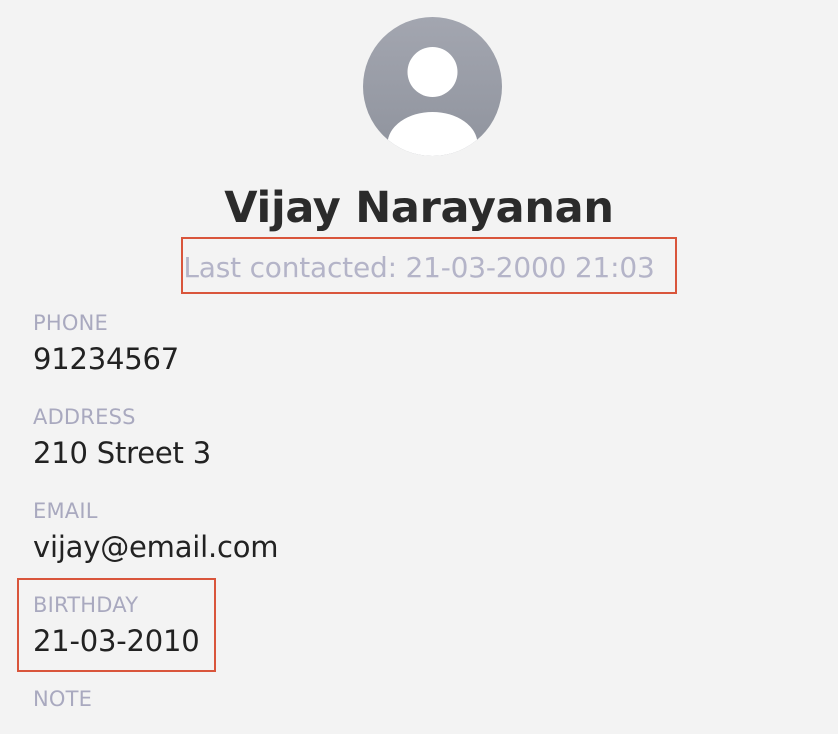 This screenshot has width=838, height=734. I want to click on phone-value: 91234567, so click(106, 359).